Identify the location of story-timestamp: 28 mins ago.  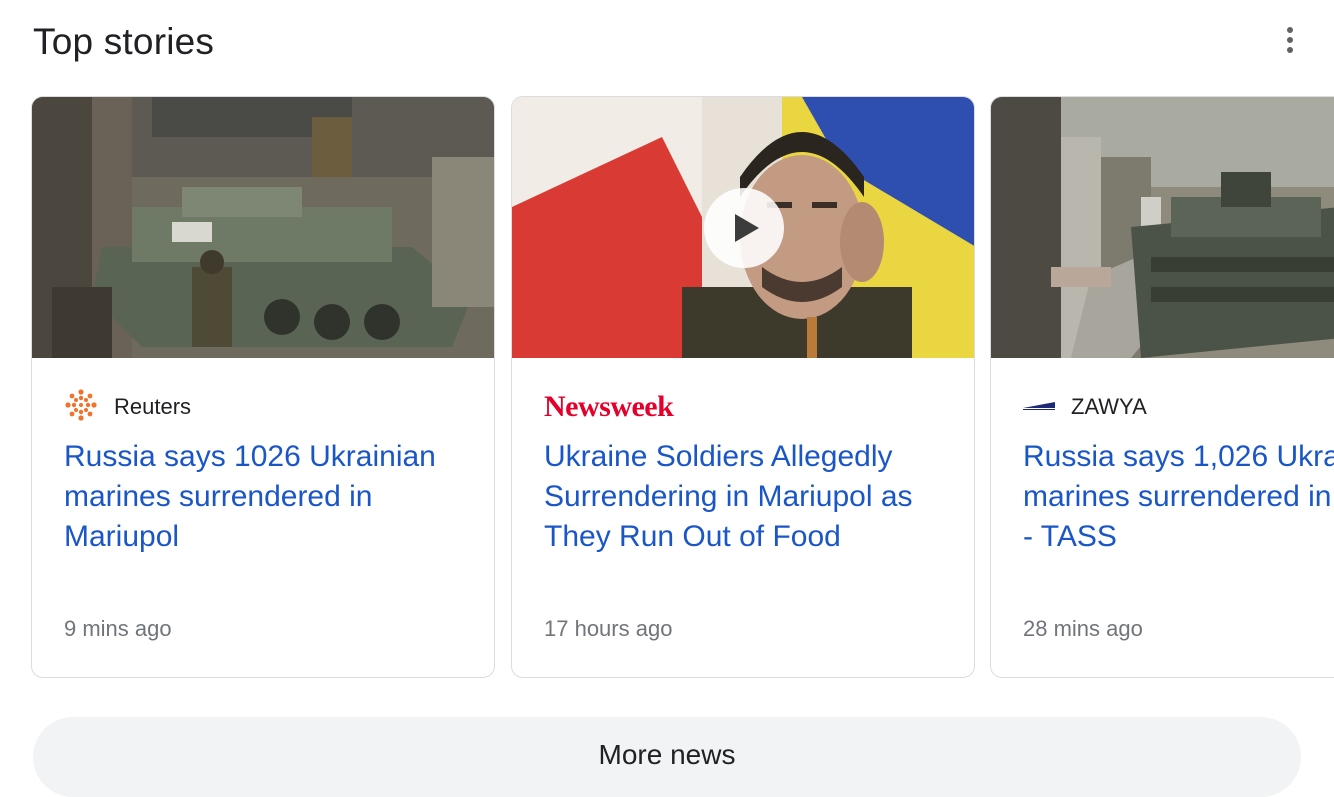
(1083, 628).